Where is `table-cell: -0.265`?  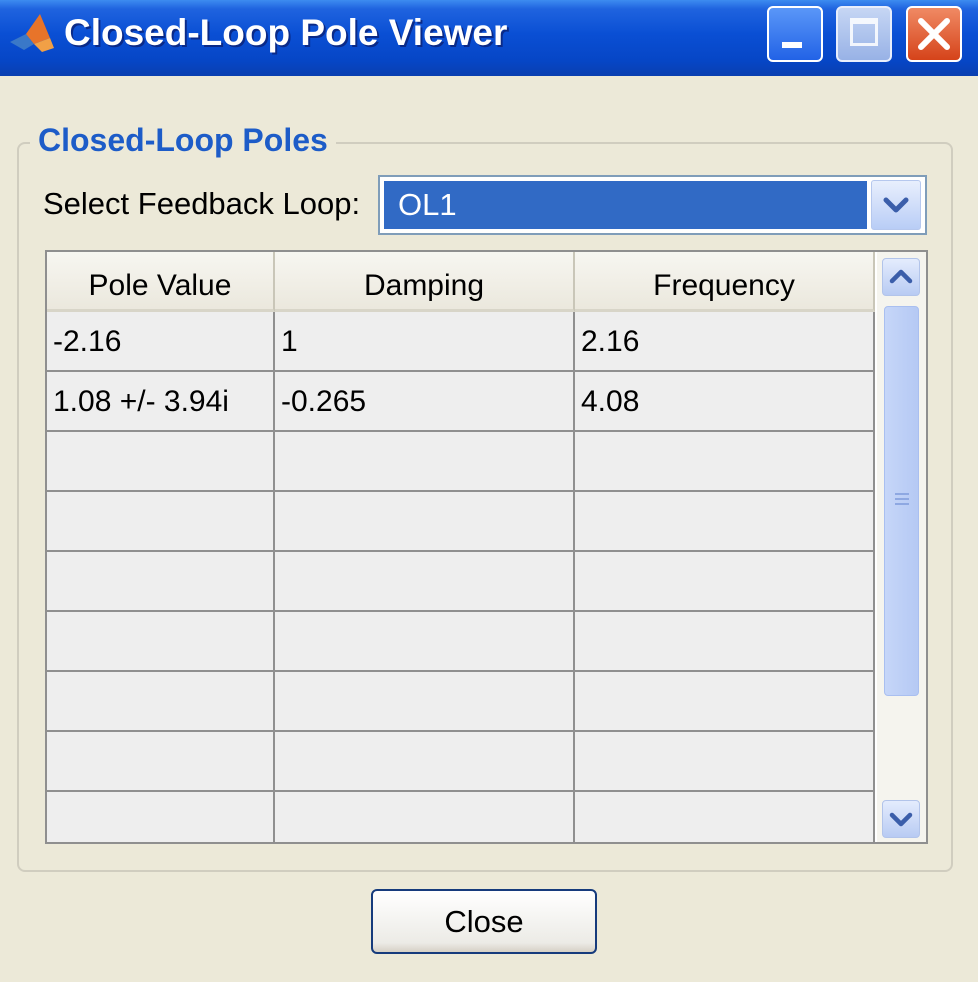 table-cell: -0.265 is located at coordinates (425, 402).